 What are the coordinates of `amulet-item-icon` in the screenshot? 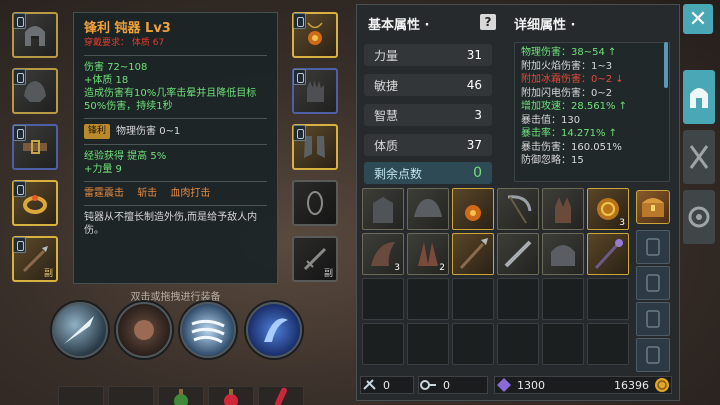 It's located at (473, 213).